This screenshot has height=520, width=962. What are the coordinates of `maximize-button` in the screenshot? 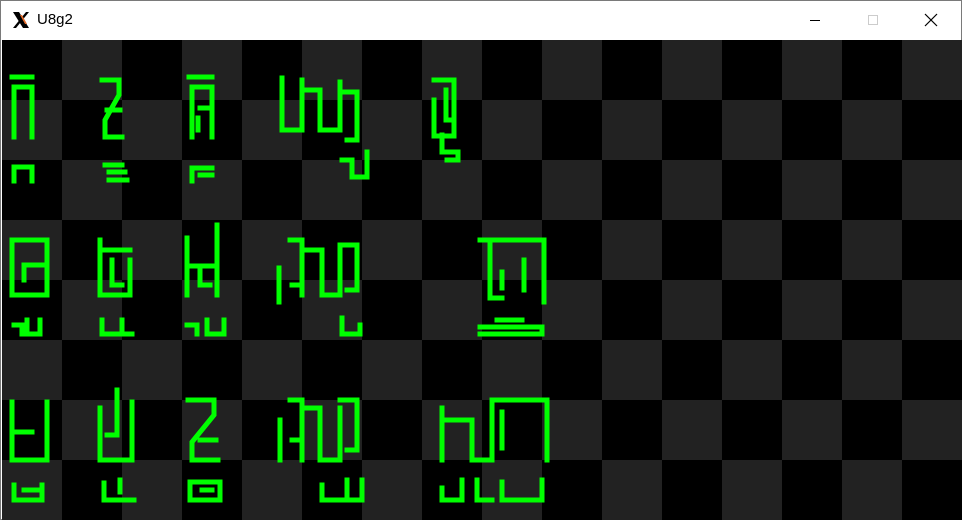 It's located at (873, 20).